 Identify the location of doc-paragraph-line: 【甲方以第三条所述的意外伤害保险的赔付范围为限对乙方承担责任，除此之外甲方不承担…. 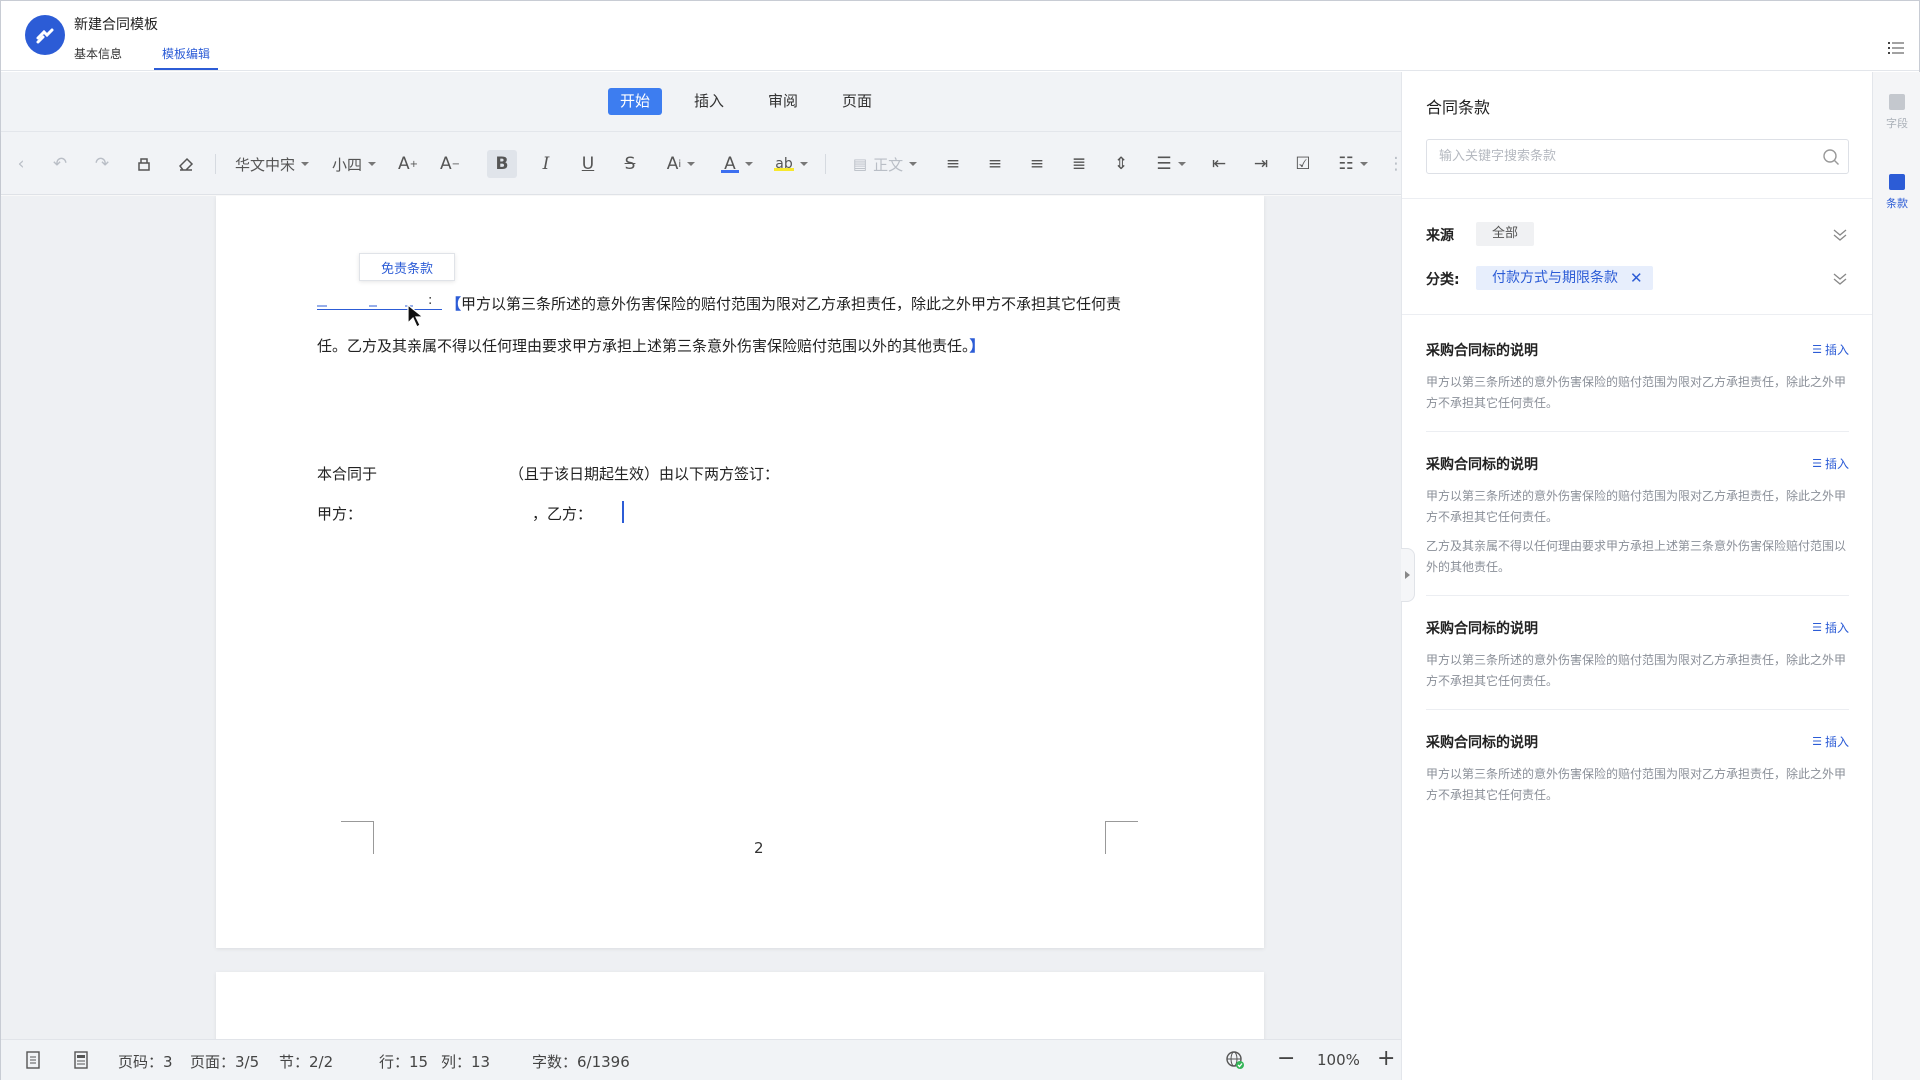
(783, 303).